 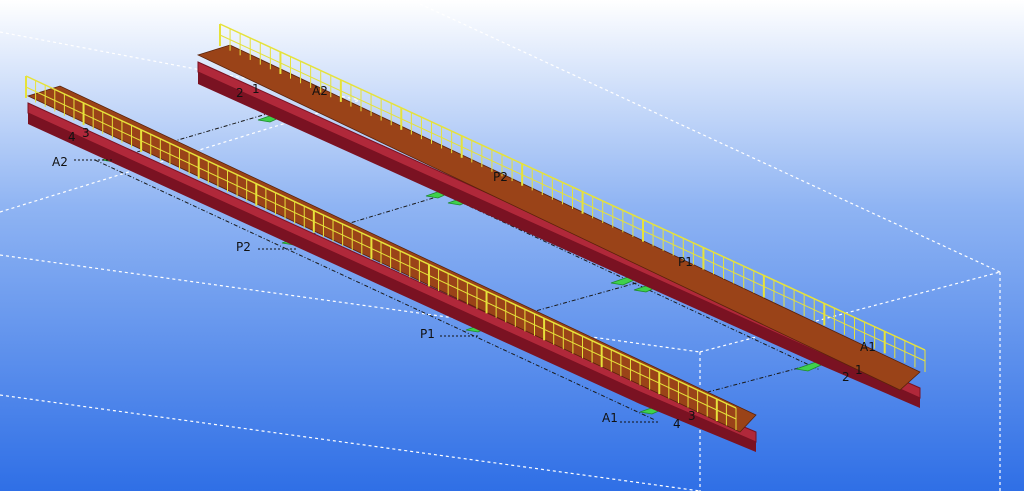 I want to click on label-left-g3-end: 3, so click(x=692, y=416).